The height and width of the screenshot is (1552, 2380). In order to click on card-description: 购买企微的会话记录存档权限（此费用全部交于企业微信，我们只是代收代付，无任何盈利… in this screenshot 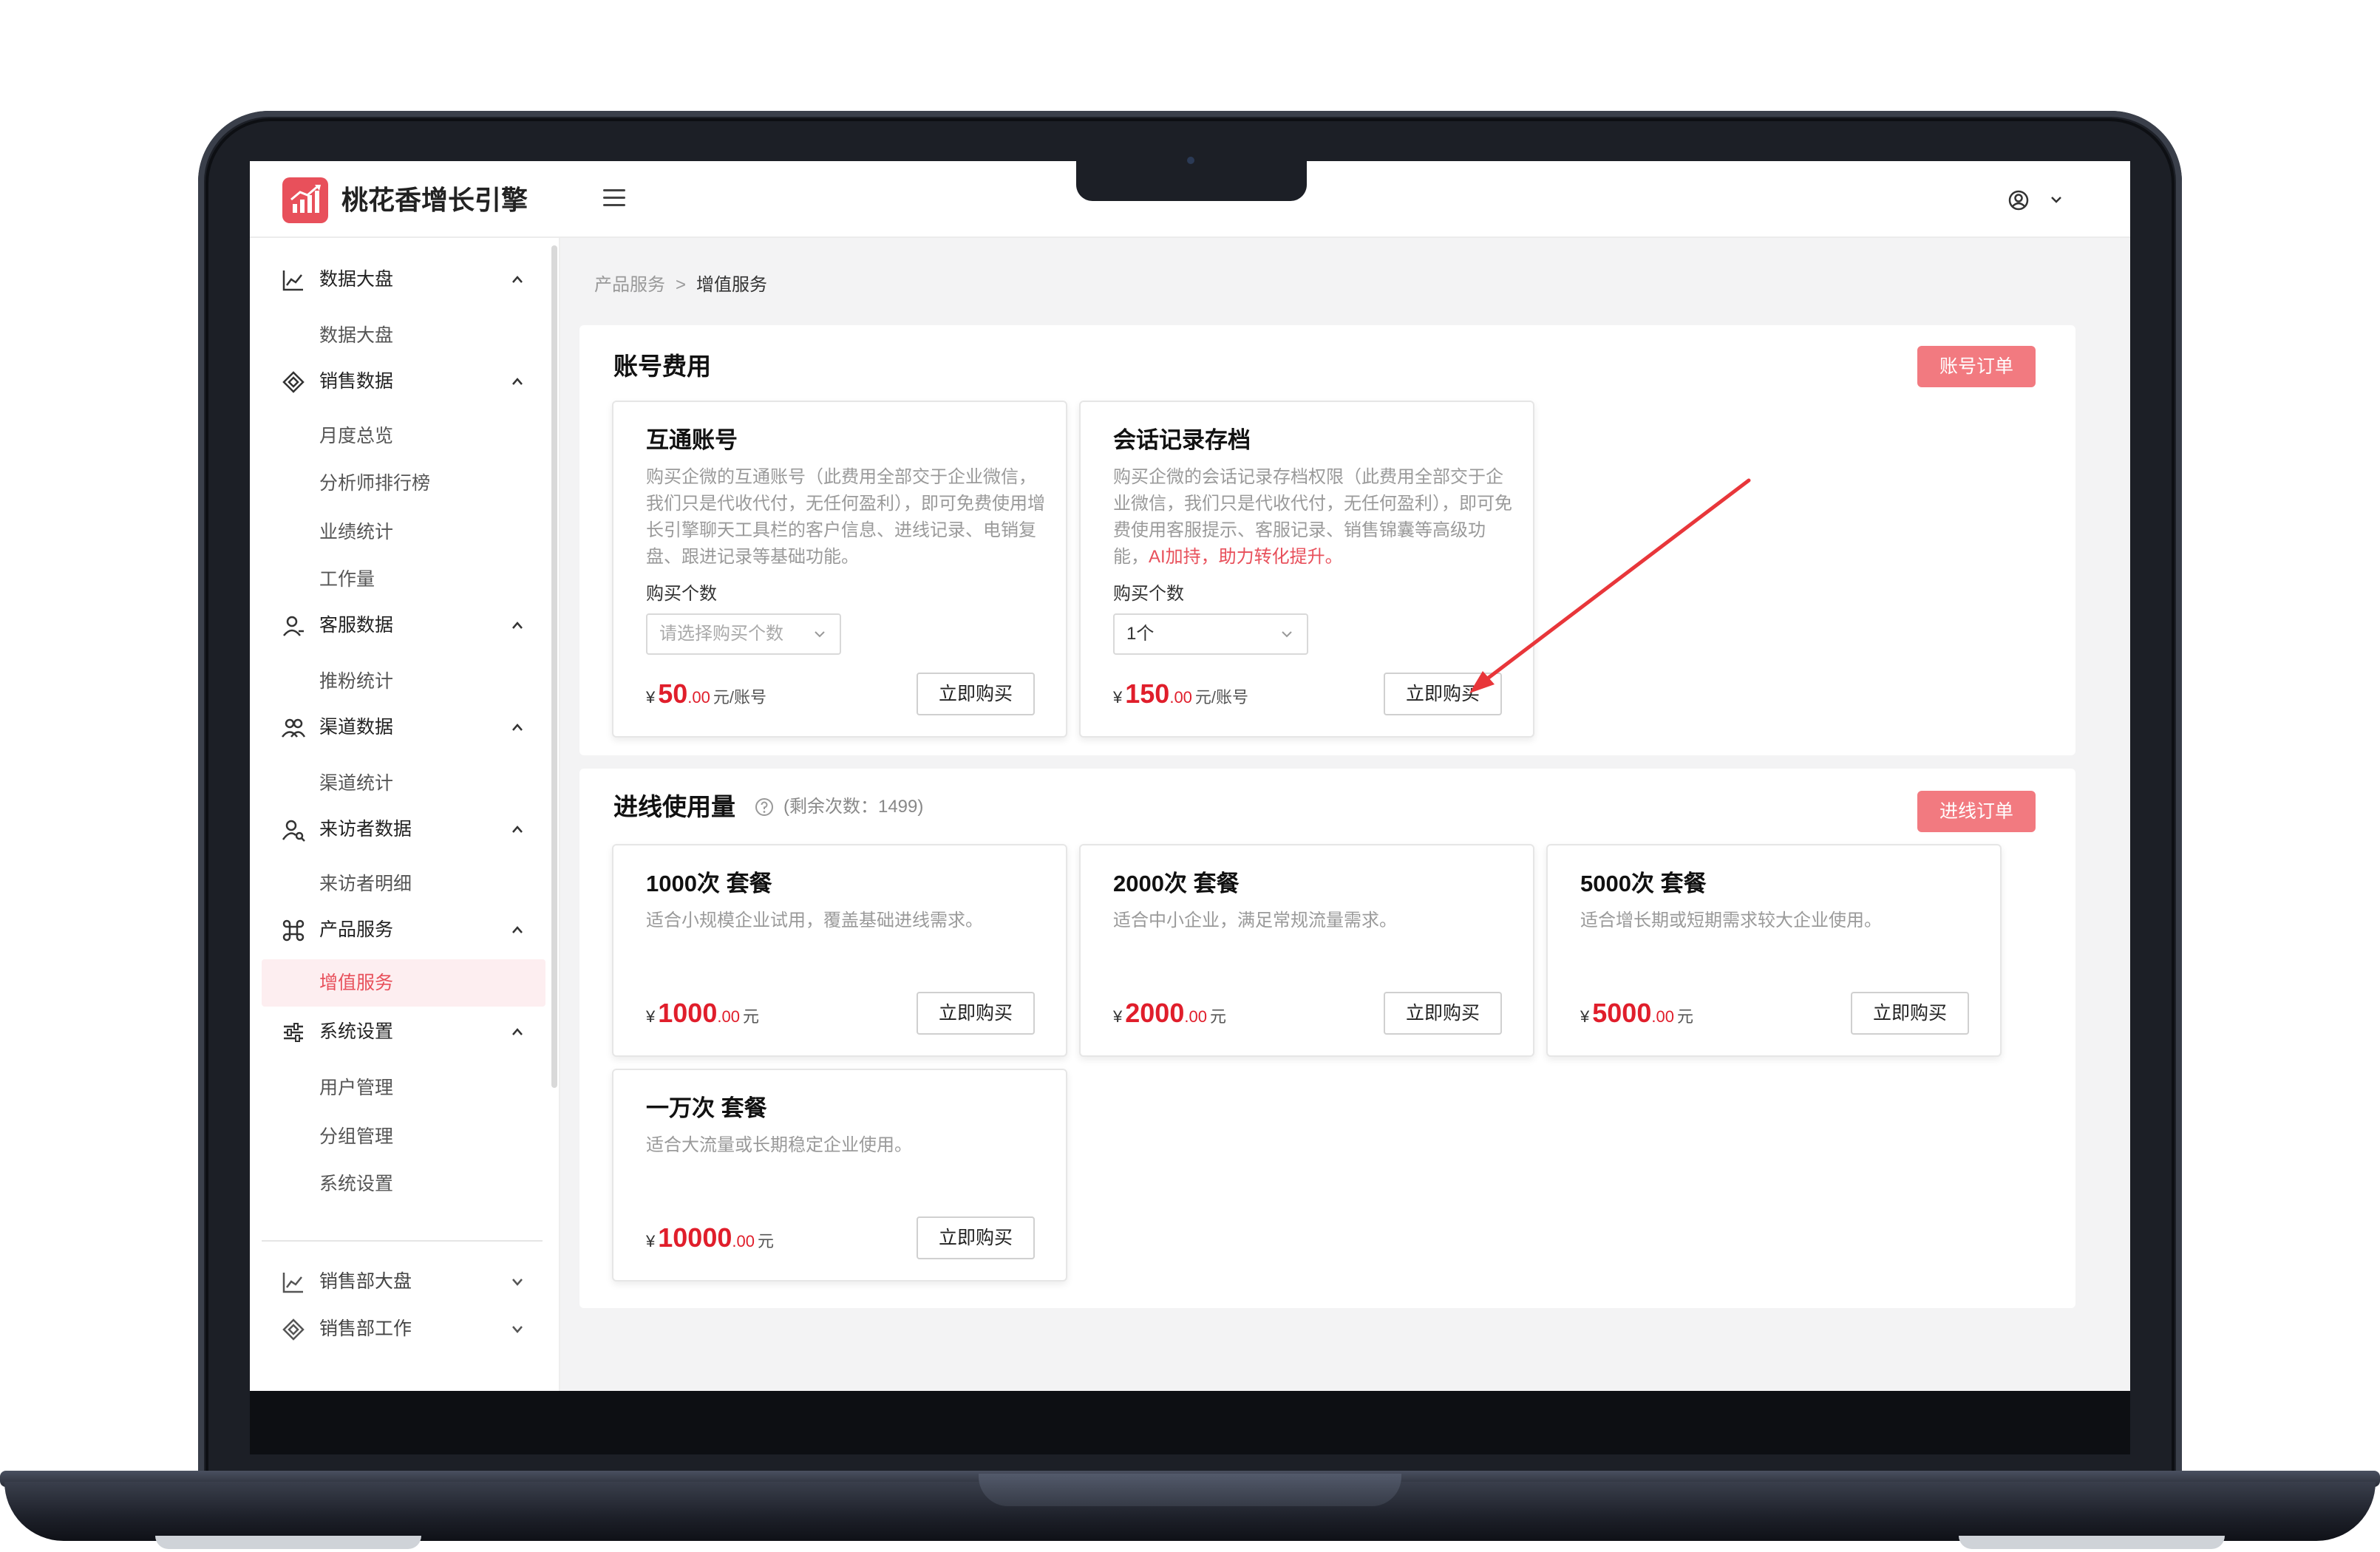, I will do `click(1312, 517)`.